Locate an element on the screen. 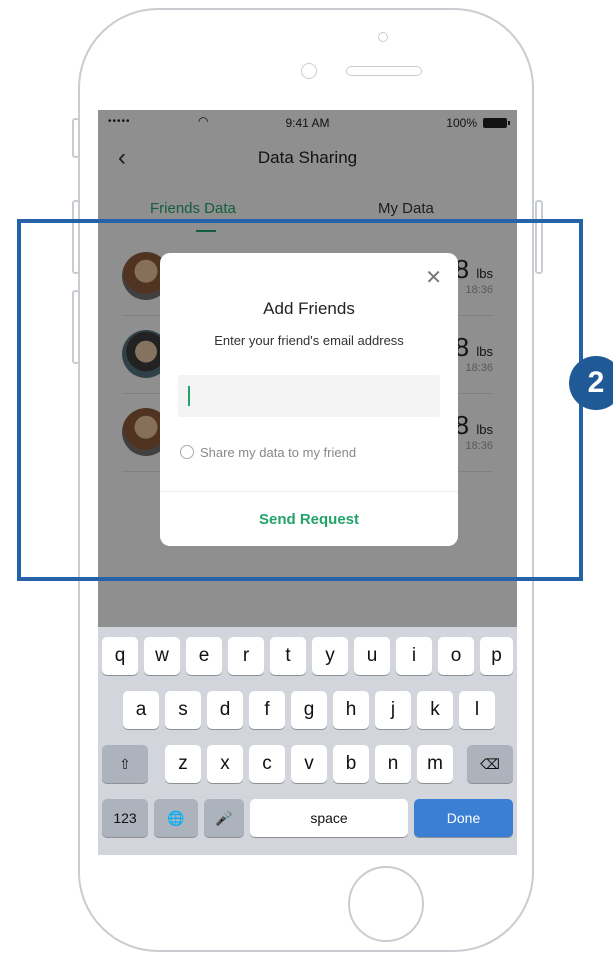 This screenshot has width=613, height=960. home-button is located at coordinates (386, 904).